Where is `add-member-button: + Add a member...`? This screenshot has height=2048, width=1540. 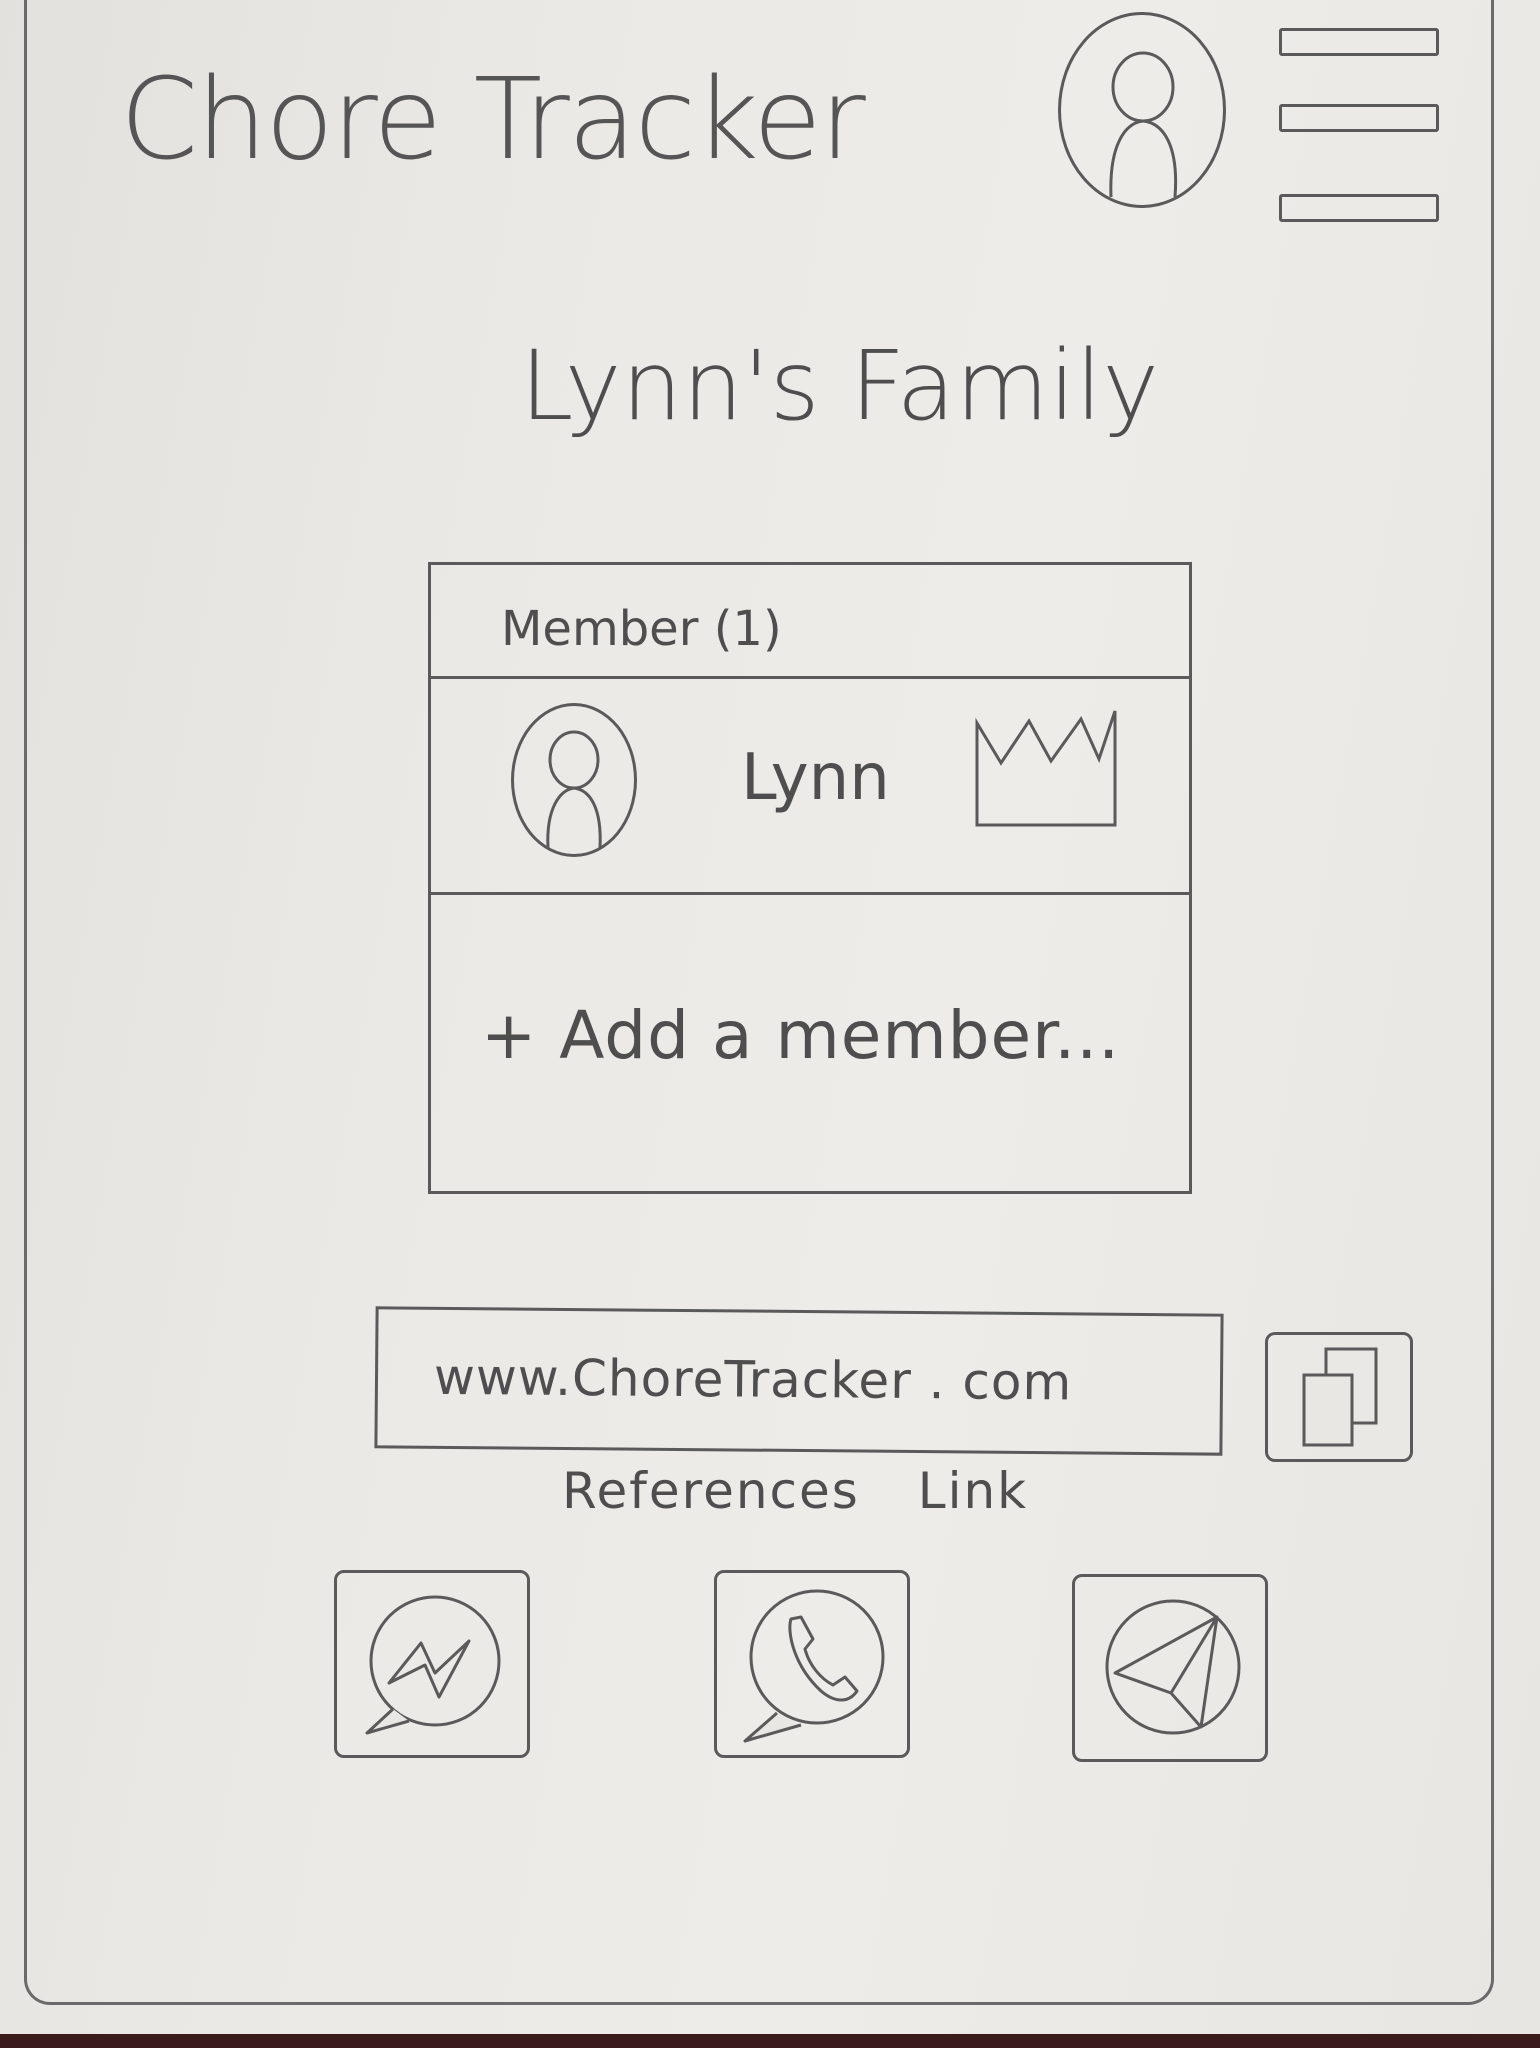
add-member-button: + Add a member... is located at coordinates (810, 1043).